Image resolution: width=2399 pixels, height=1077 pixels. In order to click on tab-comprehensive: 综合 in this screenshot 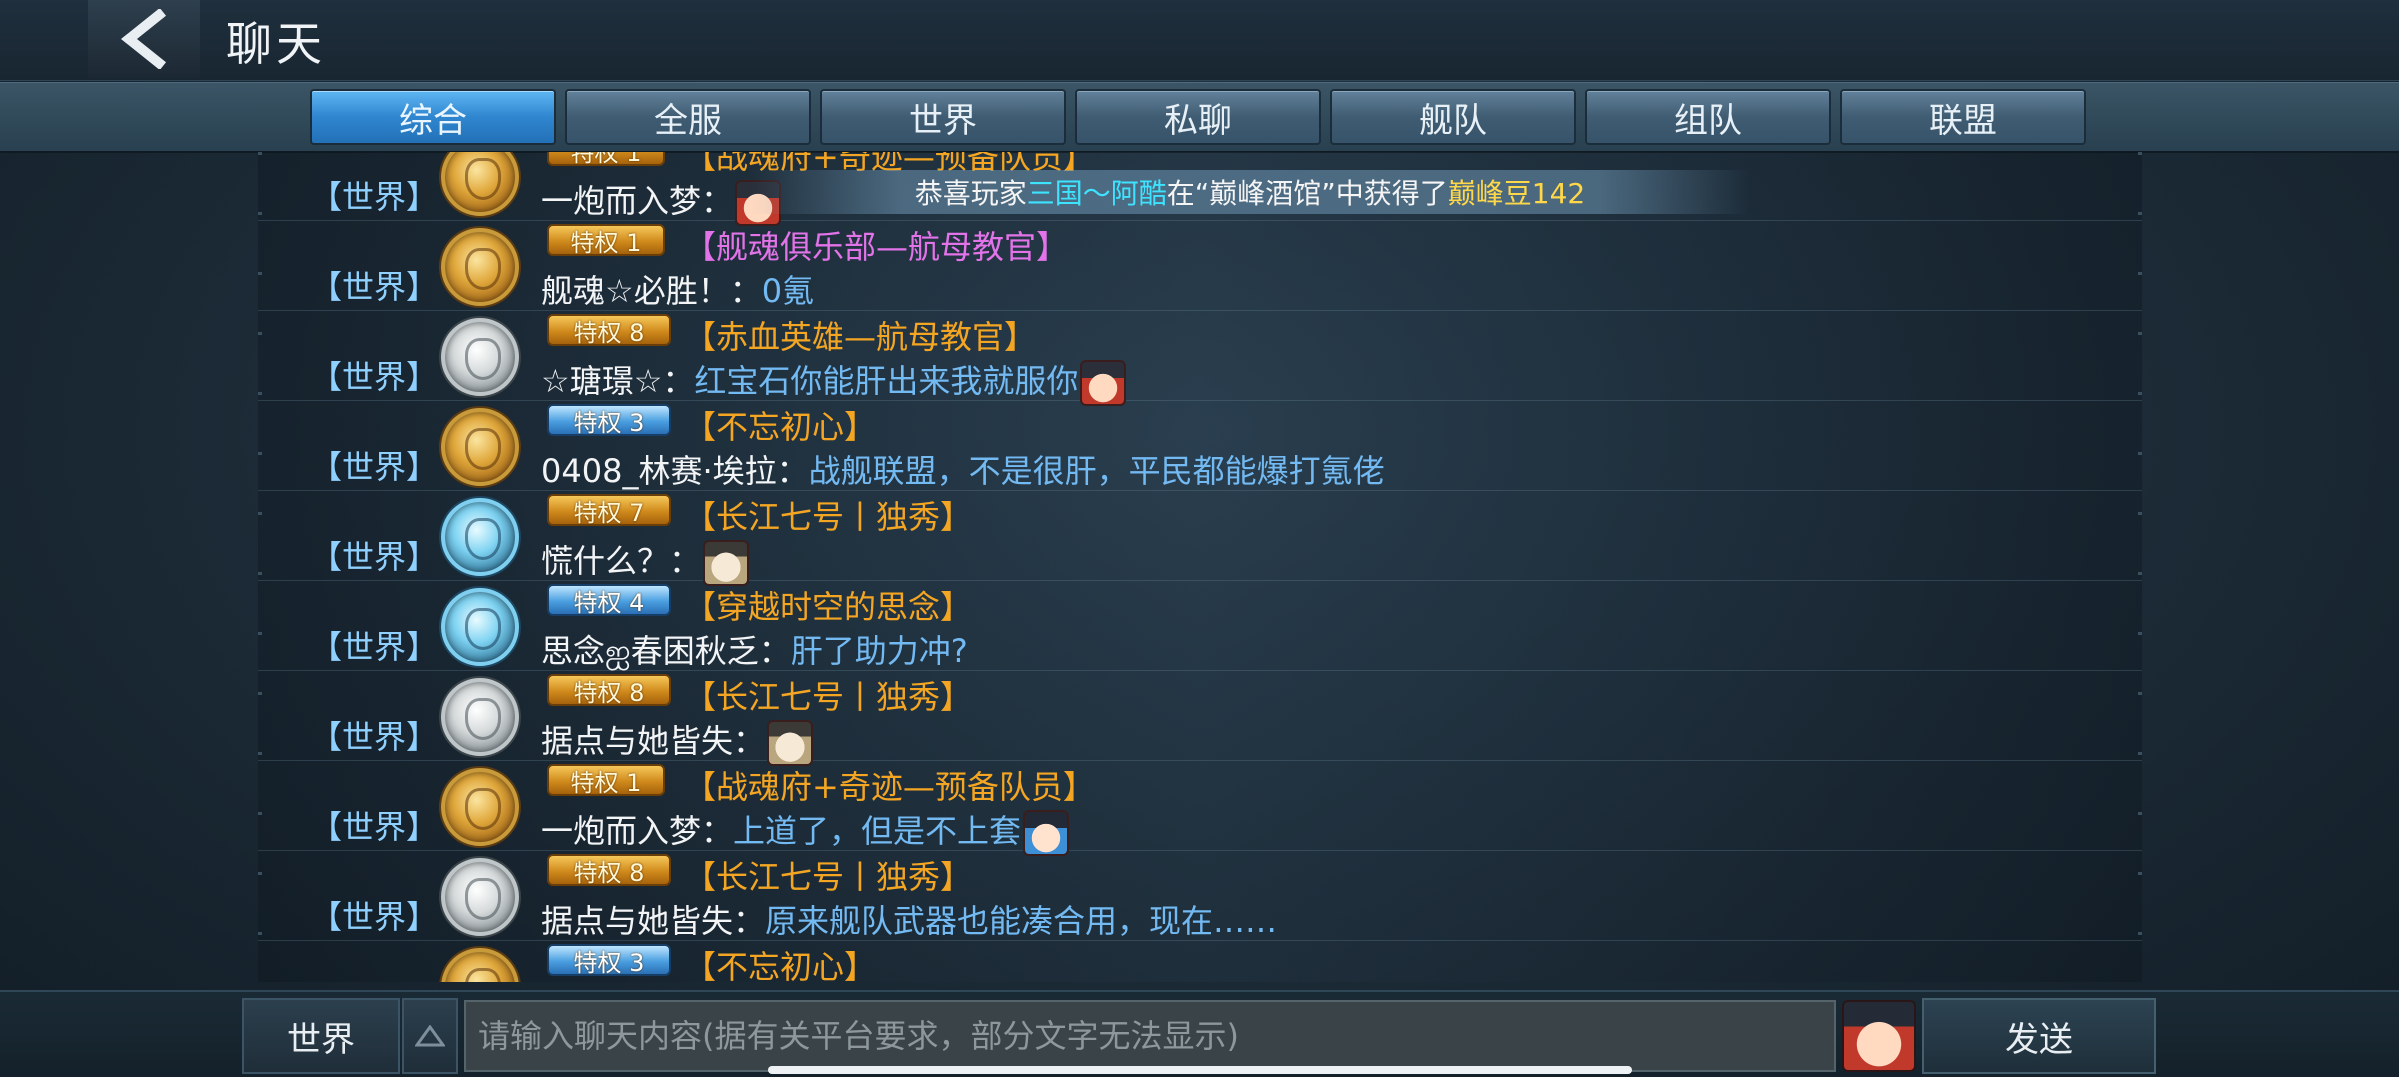, I will do `click(433, 117)`.